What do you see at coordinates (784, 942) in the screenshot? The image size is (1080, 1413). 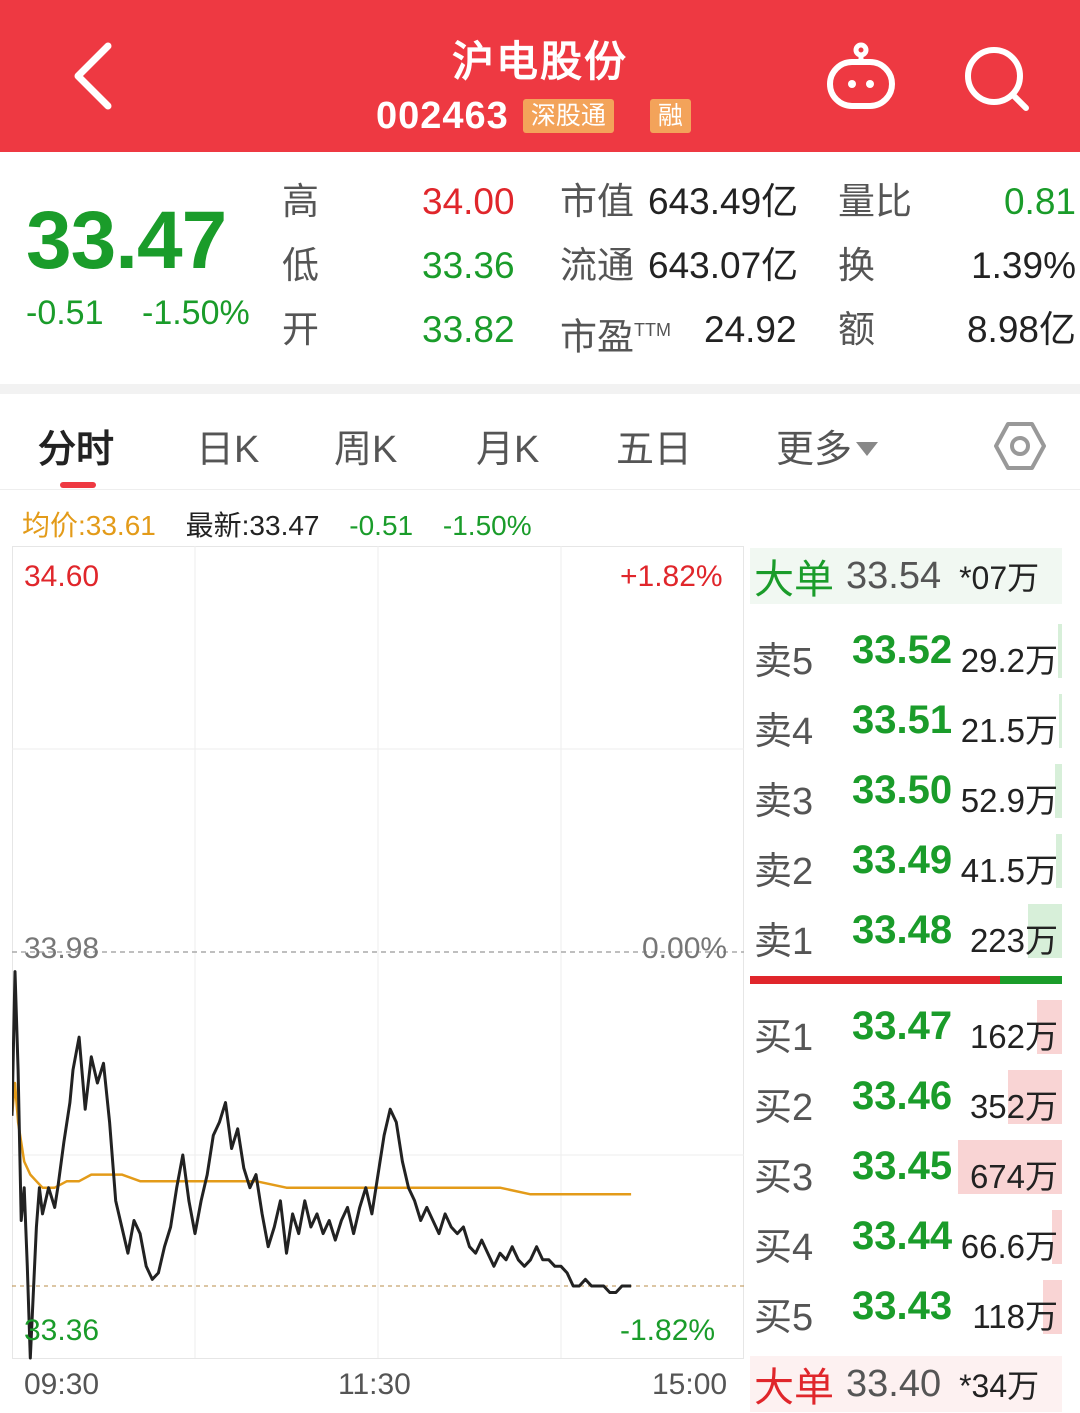 I see `level-label: 卖1` at bounding box center [784, 942].